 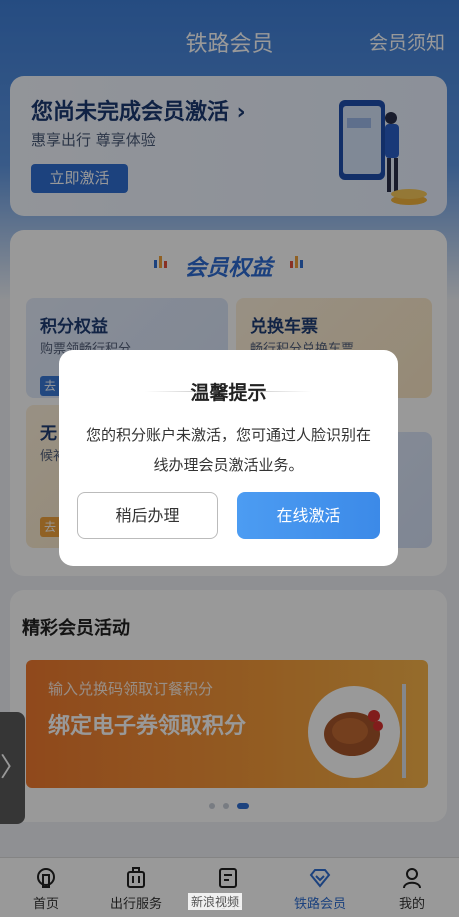 I want to click on title-divider-right, so click(x=285, y=391).